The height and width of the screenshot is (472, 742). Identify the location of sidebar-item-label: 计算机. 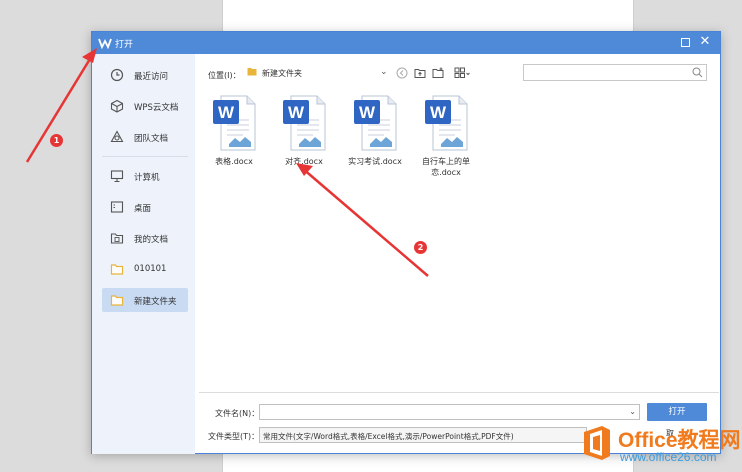
(147, 178).